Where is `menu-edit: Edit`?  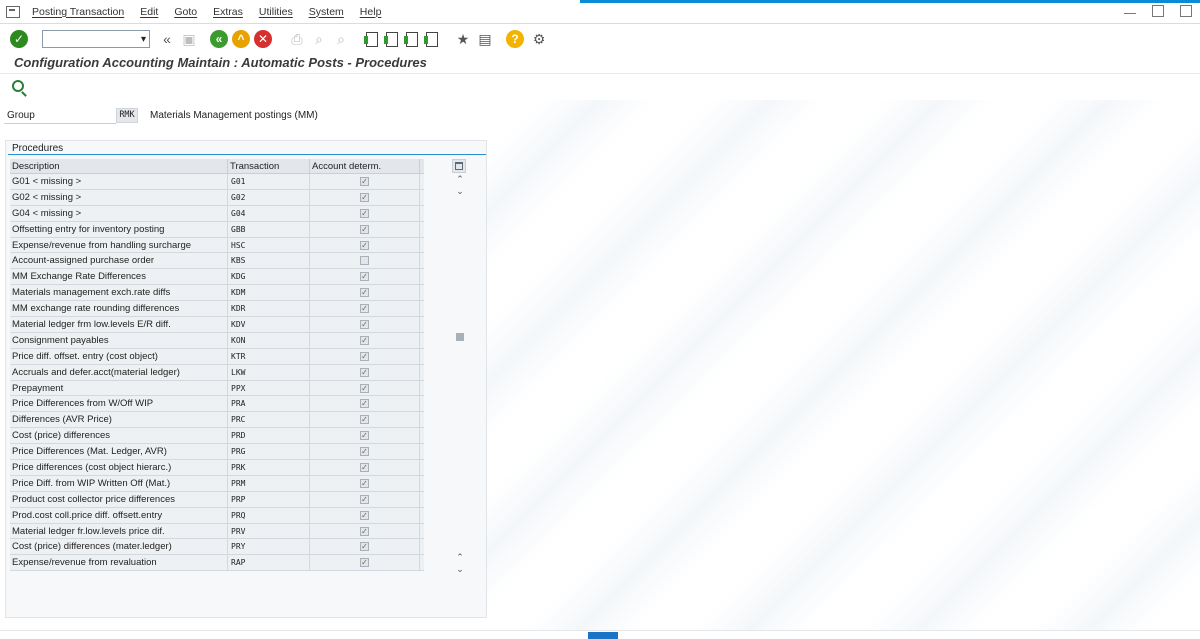
menu-edit: Edit is located at coordinates (149, 12).